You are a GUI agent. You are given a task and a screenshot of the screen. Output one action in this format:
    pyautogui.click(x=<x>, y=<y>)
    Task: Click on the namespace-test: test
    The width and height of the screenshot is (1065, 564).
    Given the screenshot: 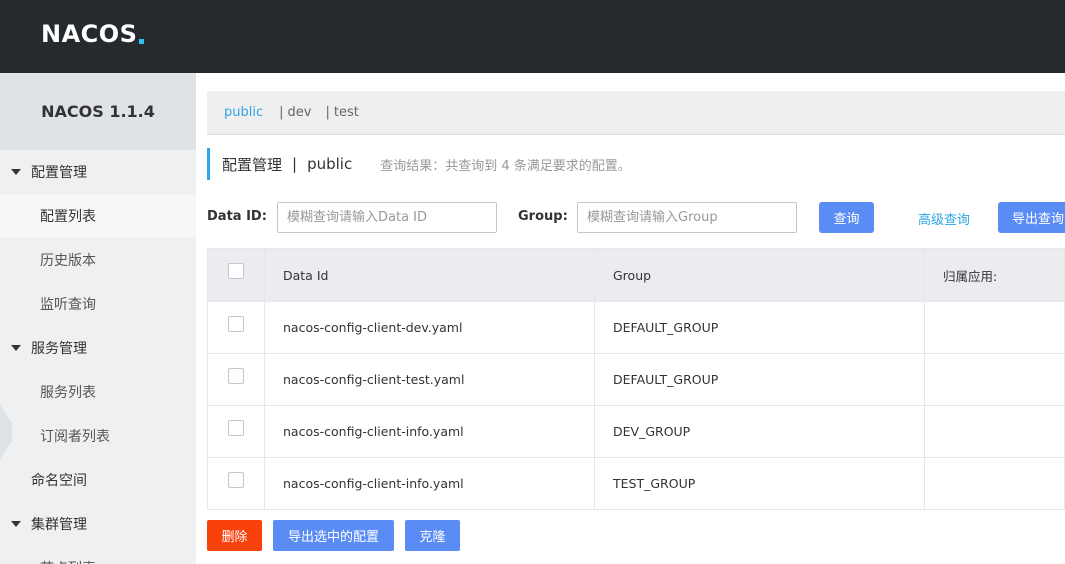 What is the action you would take?
    pyautogui.click(x=346, y=112)
    